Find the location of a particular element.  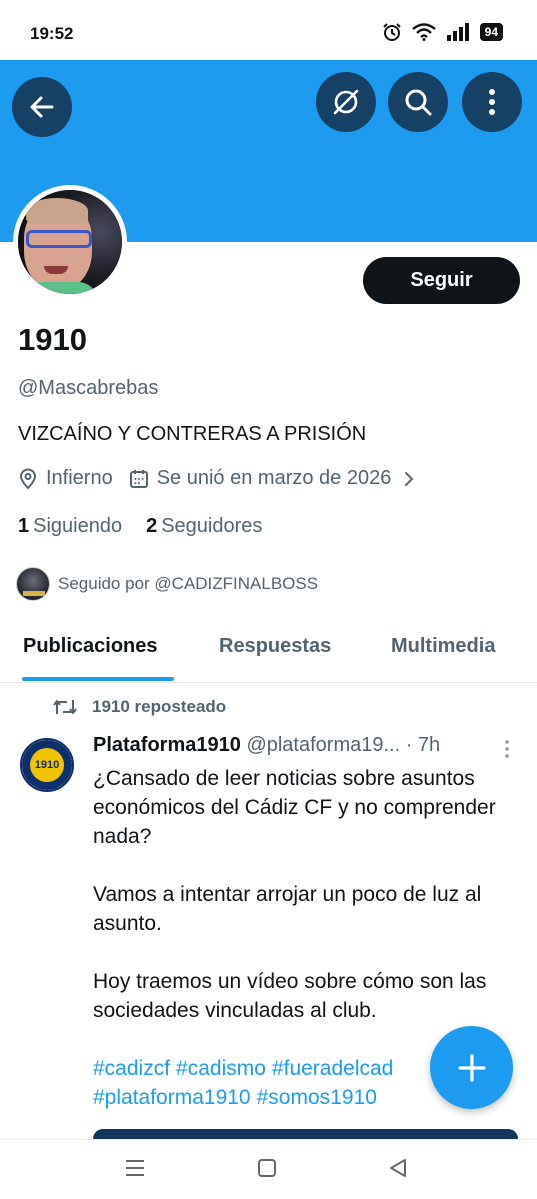

back-arrow-icon is located at coordinates (42, 107).